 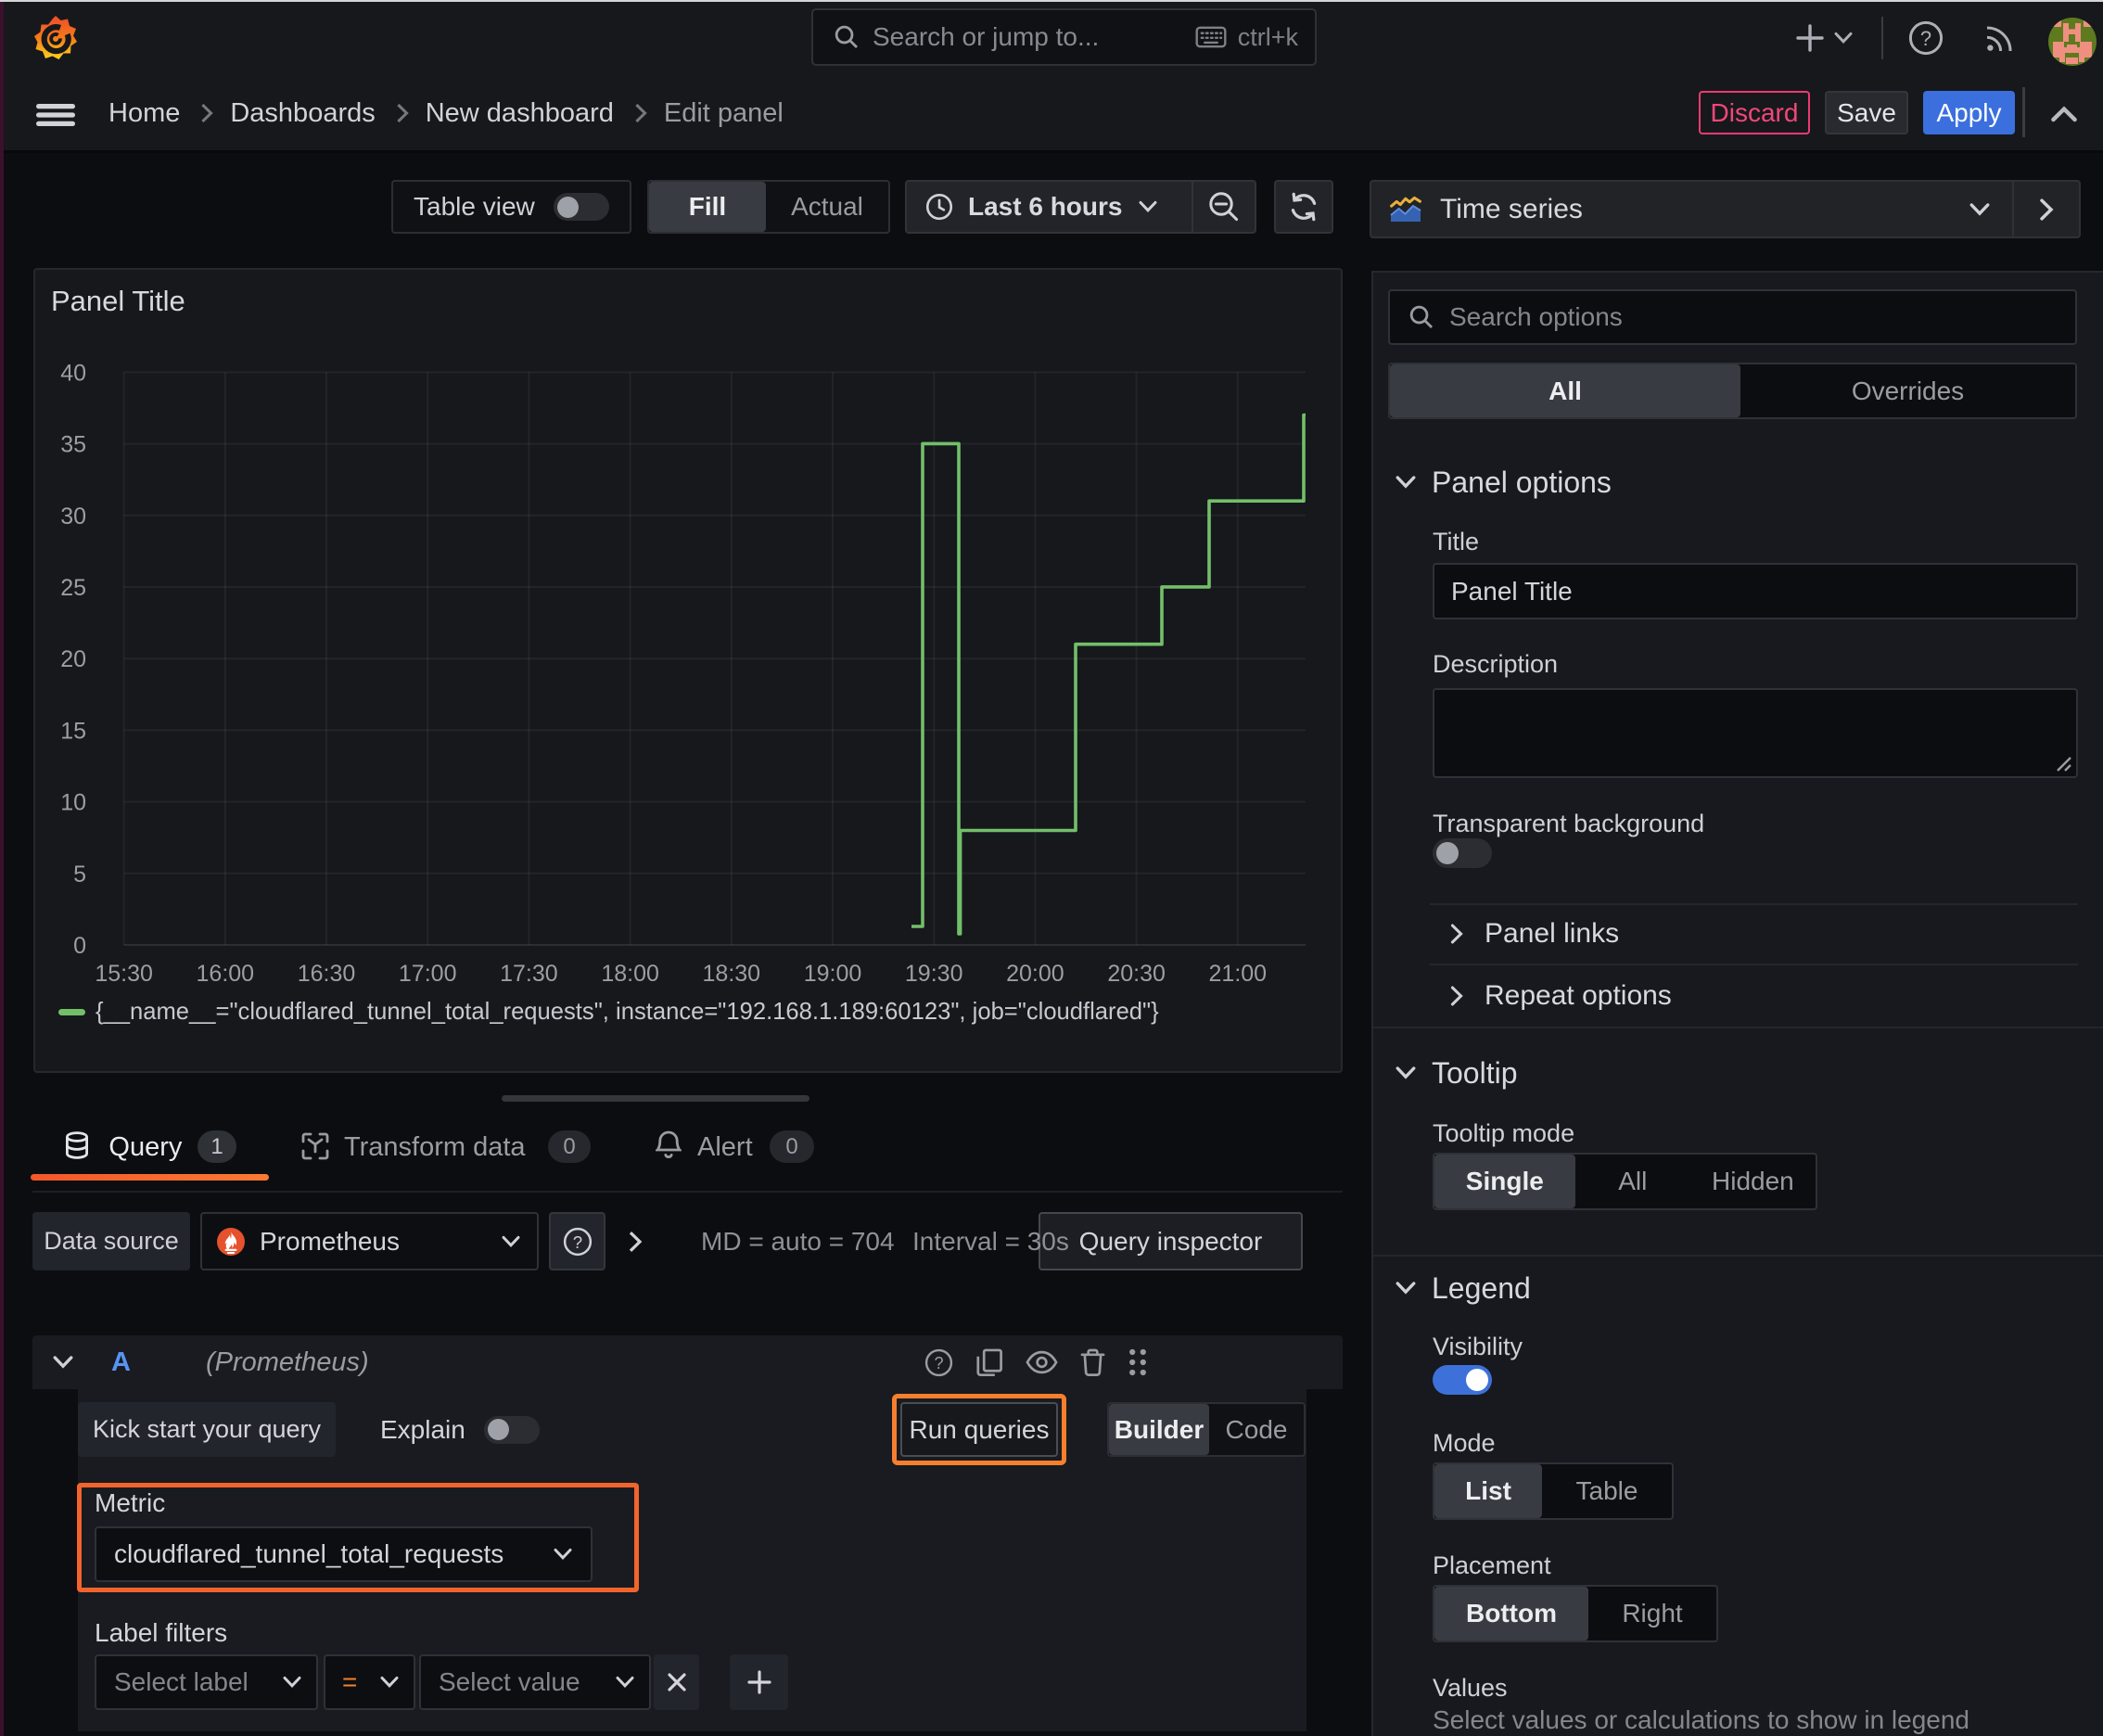 What do you see at coordinates (73, 517) in the screenshot?
I see `svg-text: 30` at bounding box center [73, 517].